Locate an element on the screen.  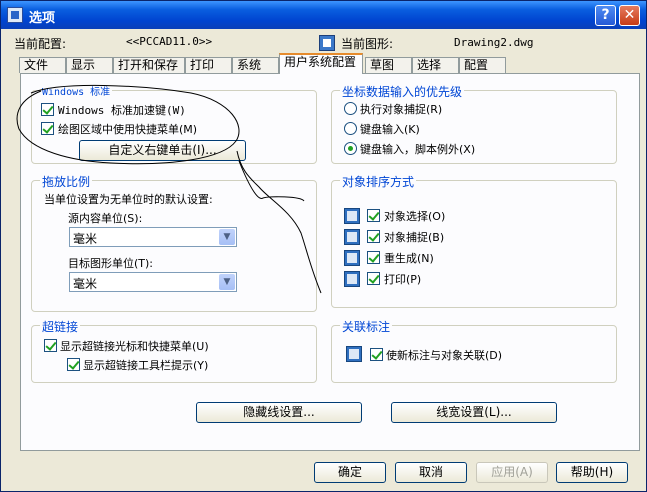
shortcut-menus-label: 绘图区域中使用快捷菜单(M) is located at coordinates (128, 129).